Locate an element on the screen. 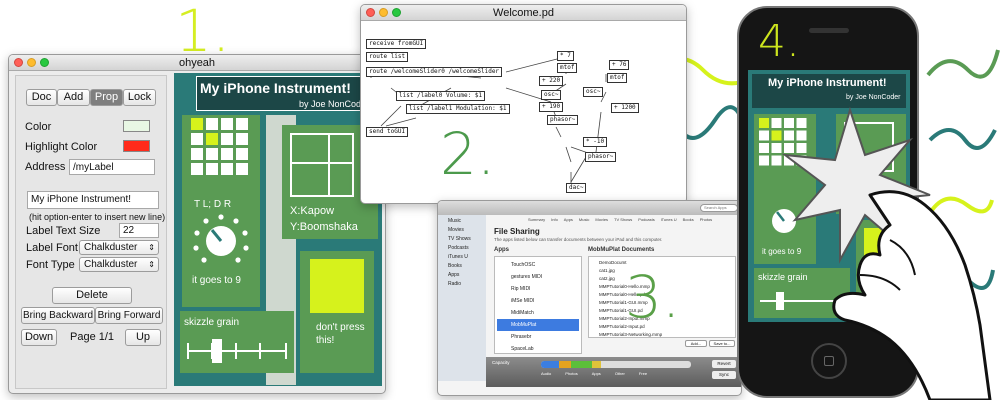 The width and height of the screenshot is (1000, 400). sync-button: Sync is located at coordinates (724, 375).